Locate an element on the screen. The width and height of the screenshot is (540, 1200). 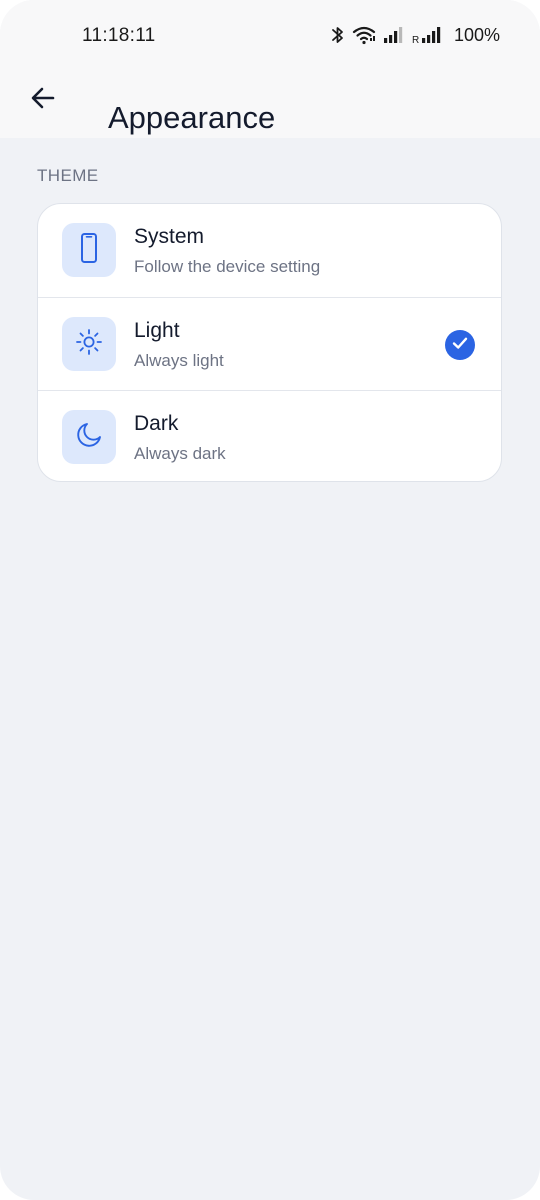
arrow-left-icon is located at coordinates (43, 100).